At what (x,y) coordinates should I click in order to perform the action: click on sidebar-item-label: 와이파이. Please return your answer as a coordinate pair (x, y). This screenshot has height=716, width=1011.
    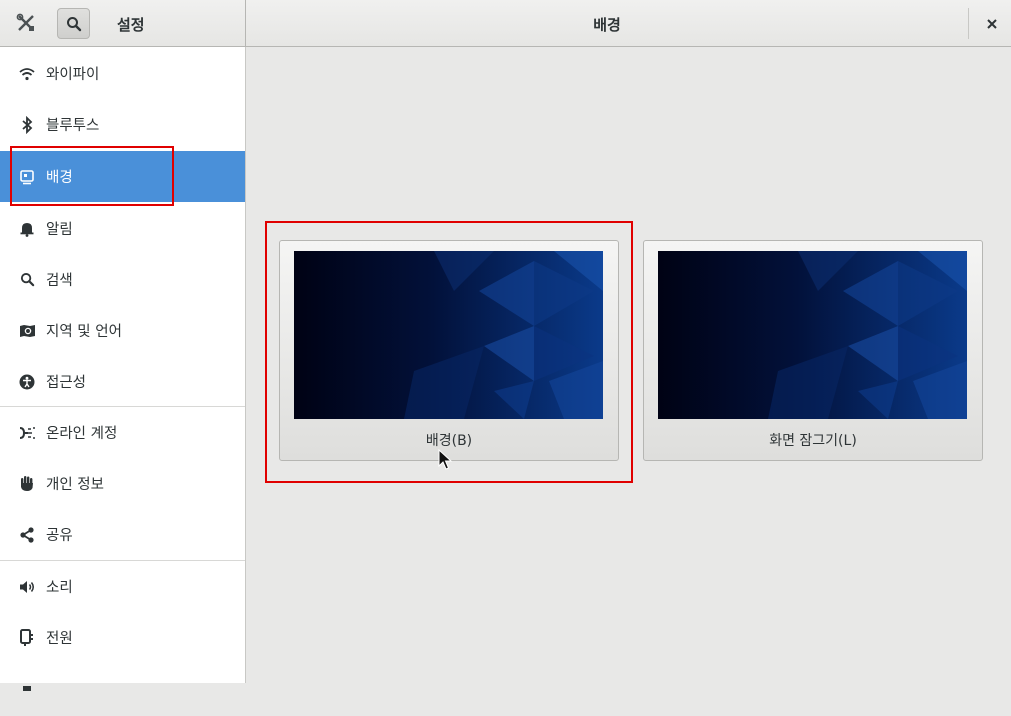
    Looking at the image, I should click on (73, 75).